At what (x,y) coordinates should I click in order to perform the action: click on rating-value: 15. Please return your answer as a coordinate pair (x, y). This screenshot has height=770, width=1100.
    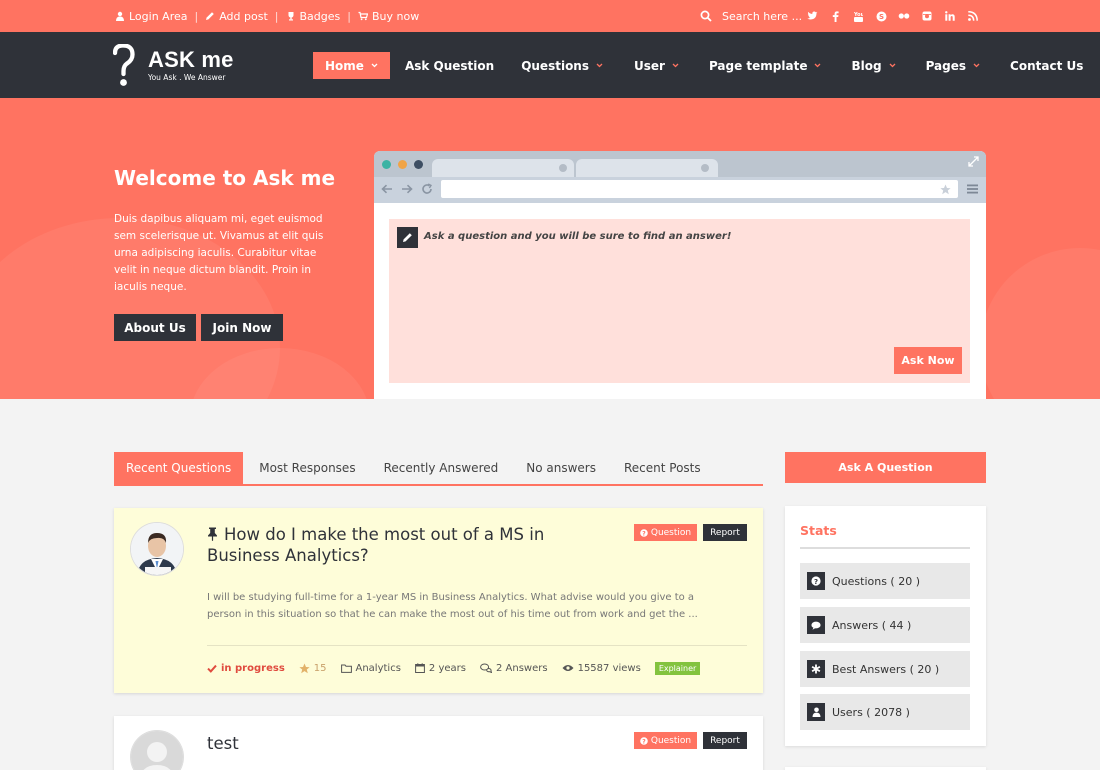
    Looking at the image, I should click on (320, 668).